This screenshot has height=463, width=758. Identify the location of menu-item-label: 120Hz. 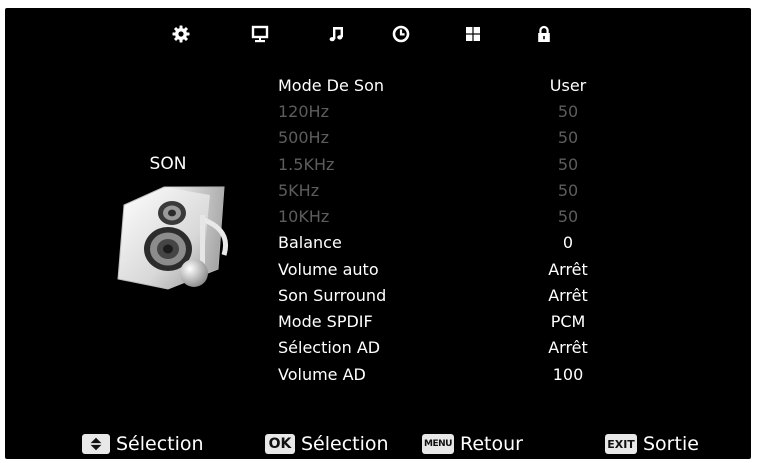
(303, 111).